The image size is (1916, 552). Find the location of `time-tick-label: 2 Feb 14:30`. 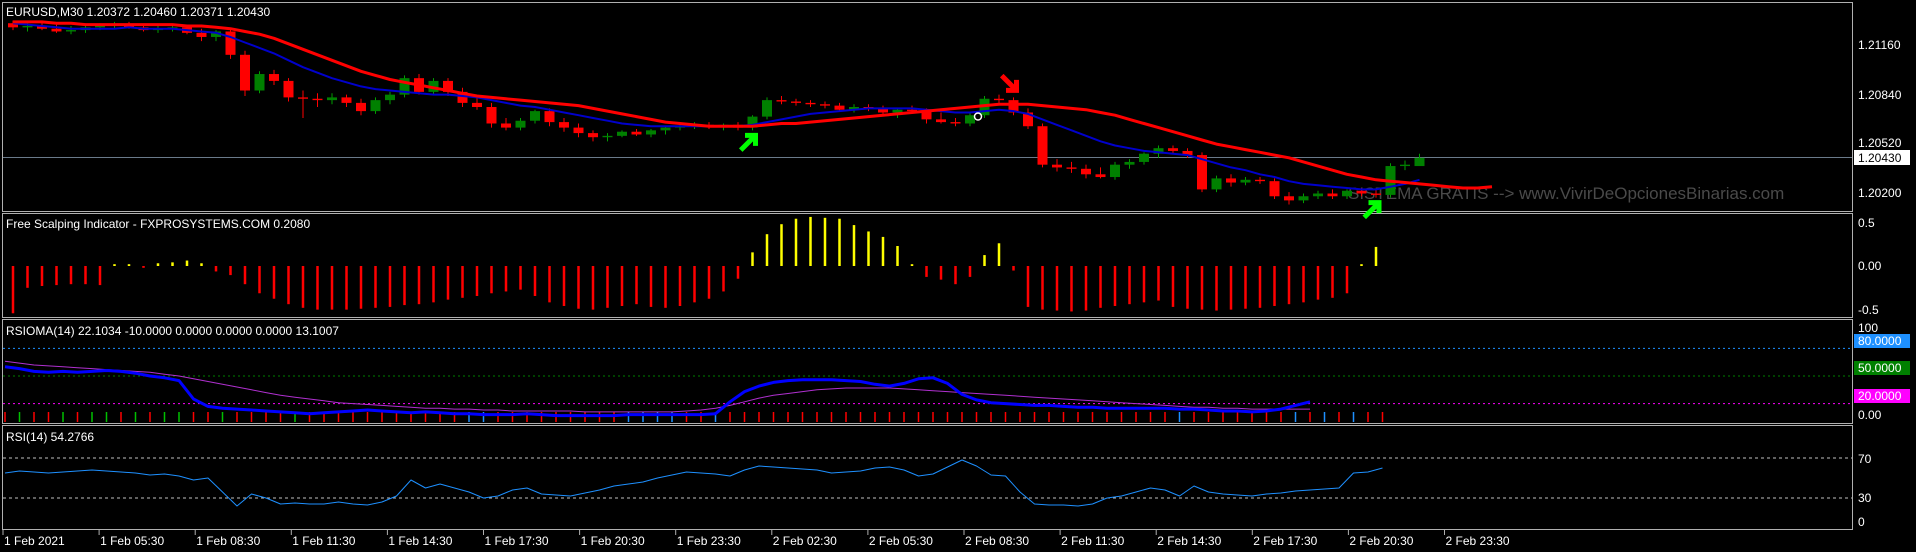

time-tick-label: 2 Feb 14:30 is located at coordinates (1189, 541).